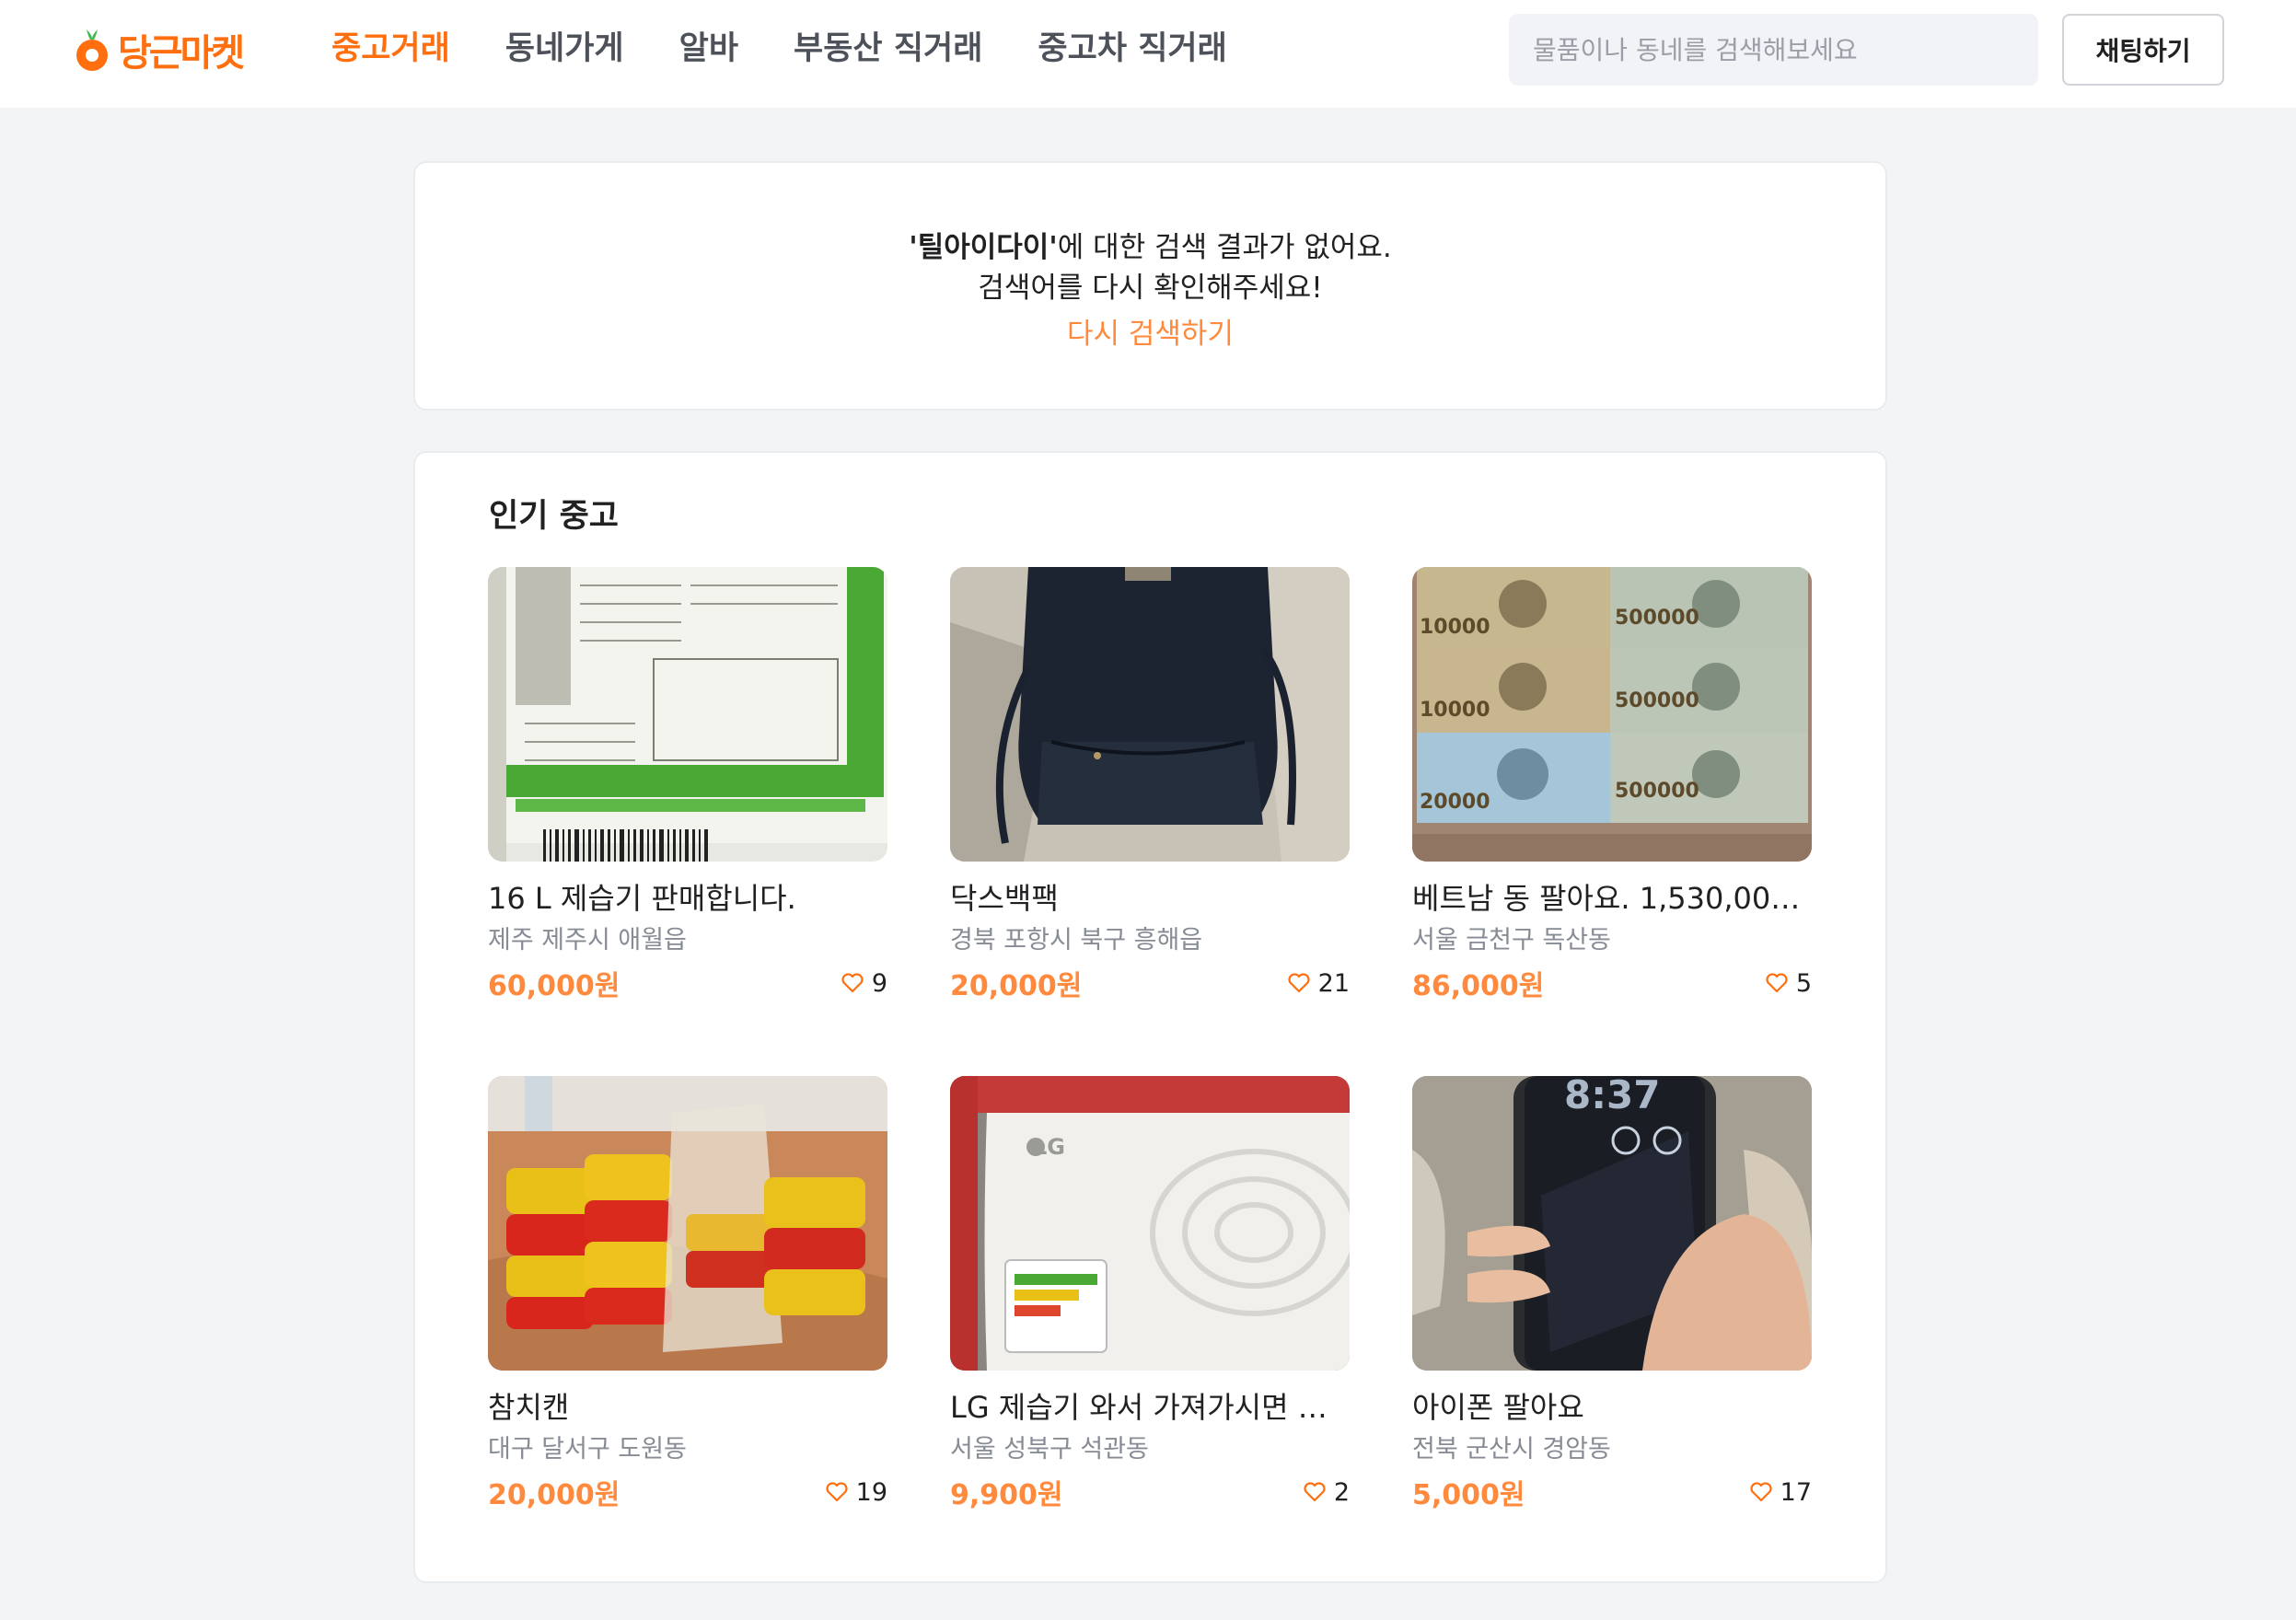 The image size is (2296, 1620). I want to click on product-title: 참치캔, so click(529, 1407).